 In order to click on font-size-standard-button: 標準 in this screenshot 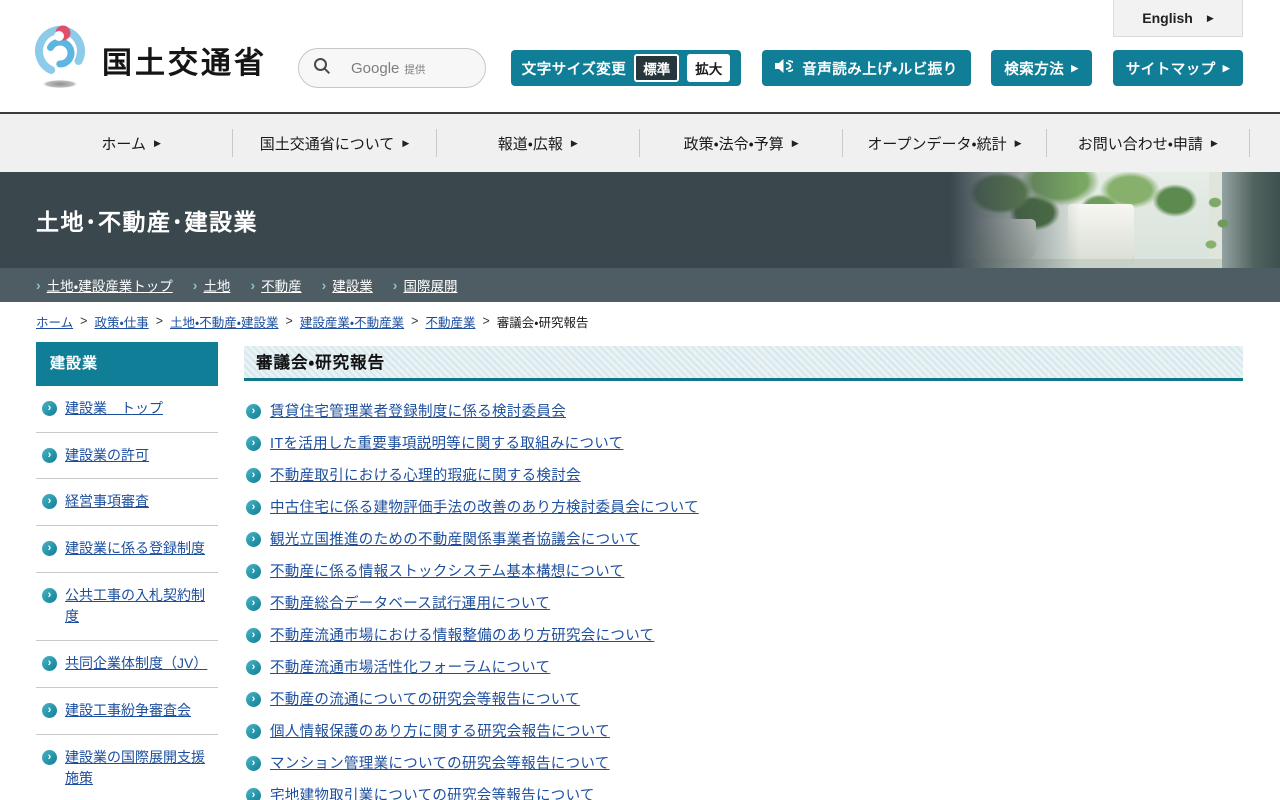, I will do `click(657, 68)`.